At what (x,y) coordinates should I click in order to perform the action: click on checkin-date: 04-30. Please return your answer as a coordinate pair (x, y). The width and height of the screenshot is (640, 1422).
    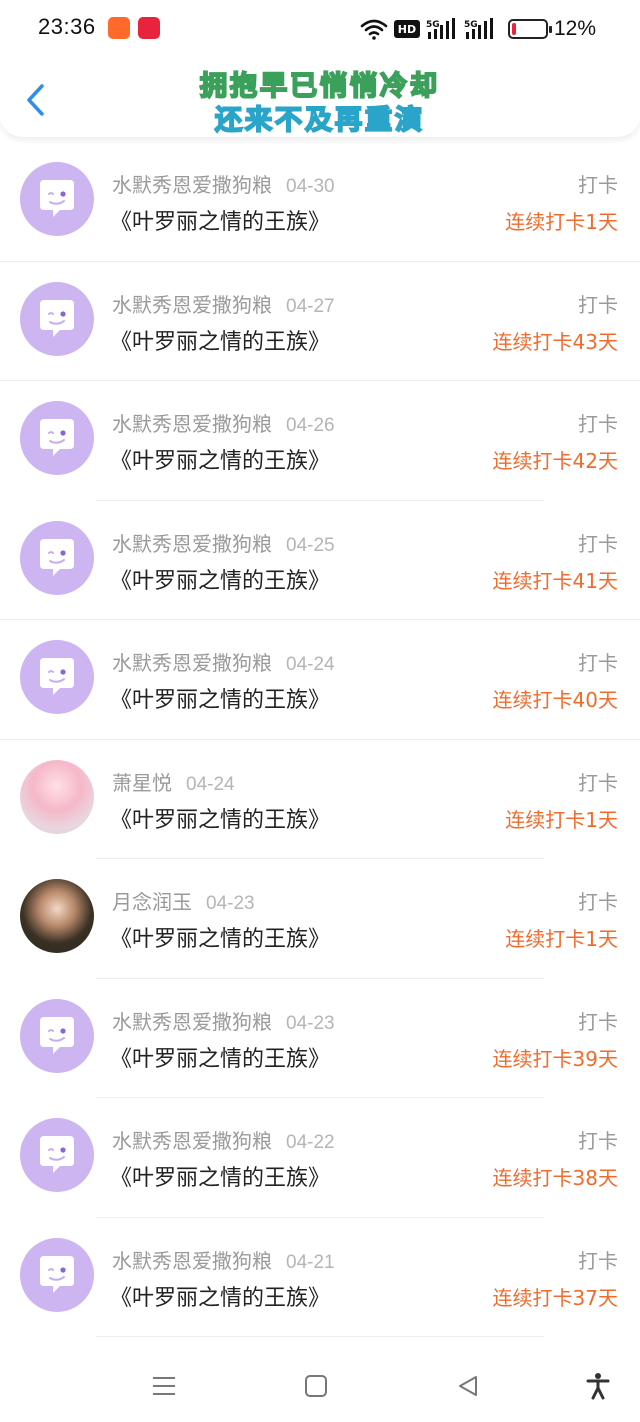
    Looking at the image, I should click on (310, 186).